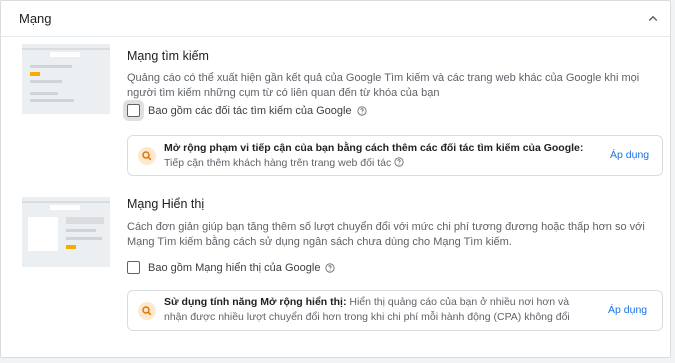  What do you see at coordinates (66, 232) in the screenshot?
I see `display-network-illustration` at bounding box center [66, 232].